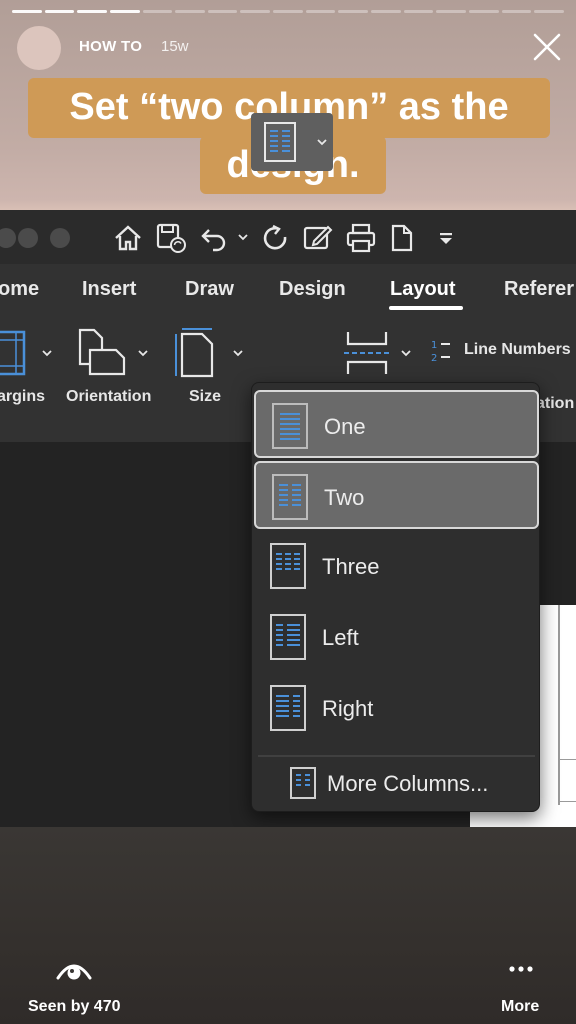 The image size is (576, 1024). Describe the element at coordinates (521, 969) in the screenshot. I see `more-dots-icon` at that location.